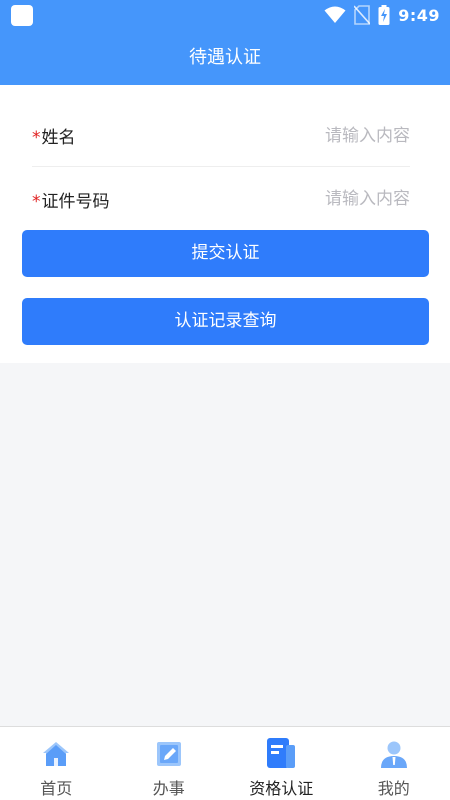  I want to click on tab-label: 我的, so click(393, 788).